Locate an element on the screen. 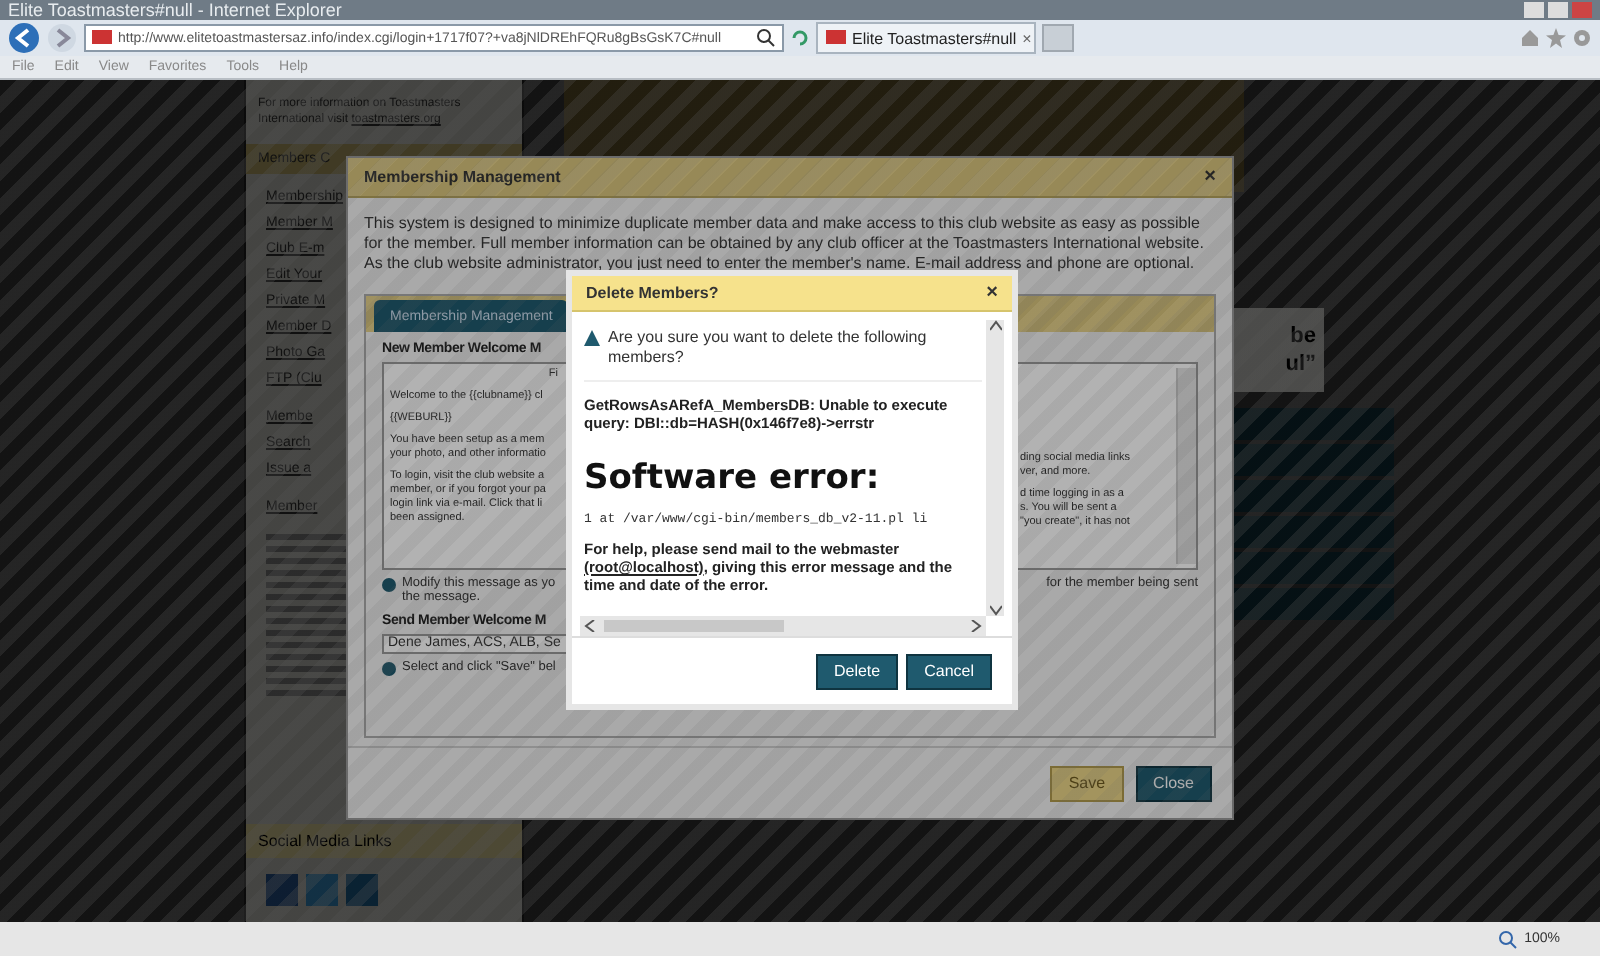  question-text: Are you sure you want to delete the following members? is located at coordinates (768, 348).